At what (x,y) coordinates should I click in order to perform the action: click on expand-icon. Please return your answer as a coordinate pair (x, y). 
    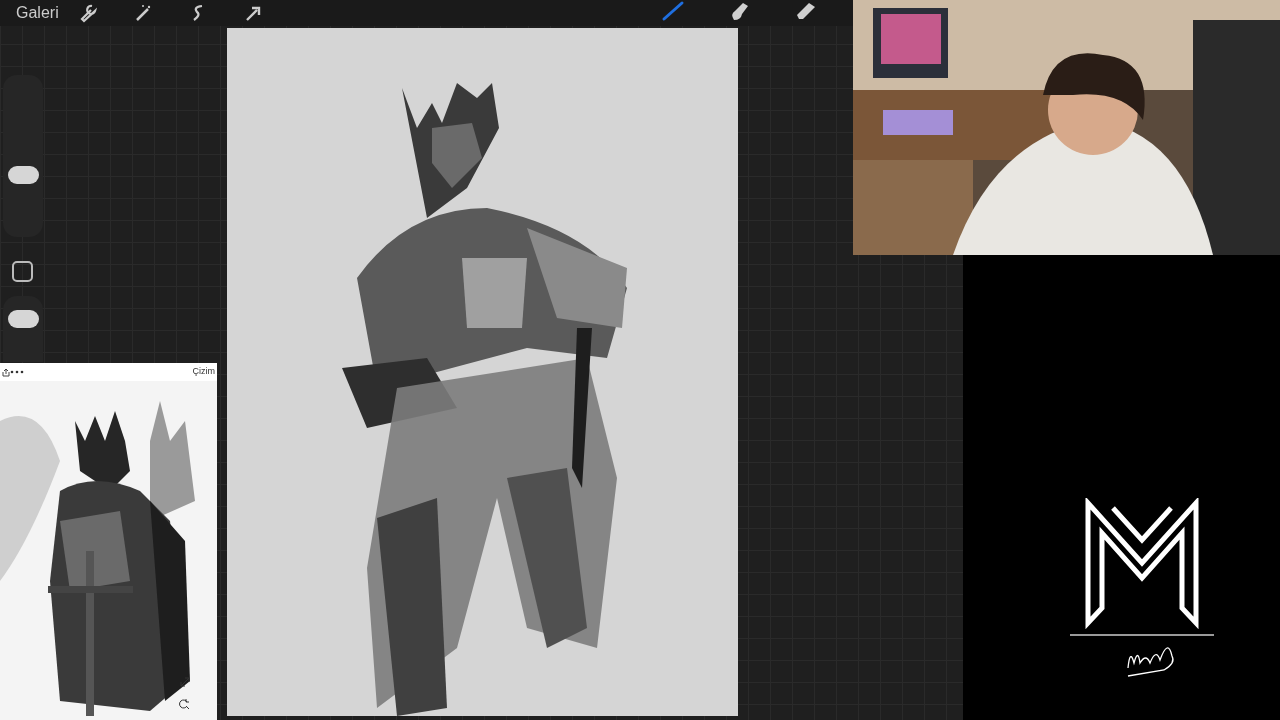
    Looking at the image, I should click on (185, 682).